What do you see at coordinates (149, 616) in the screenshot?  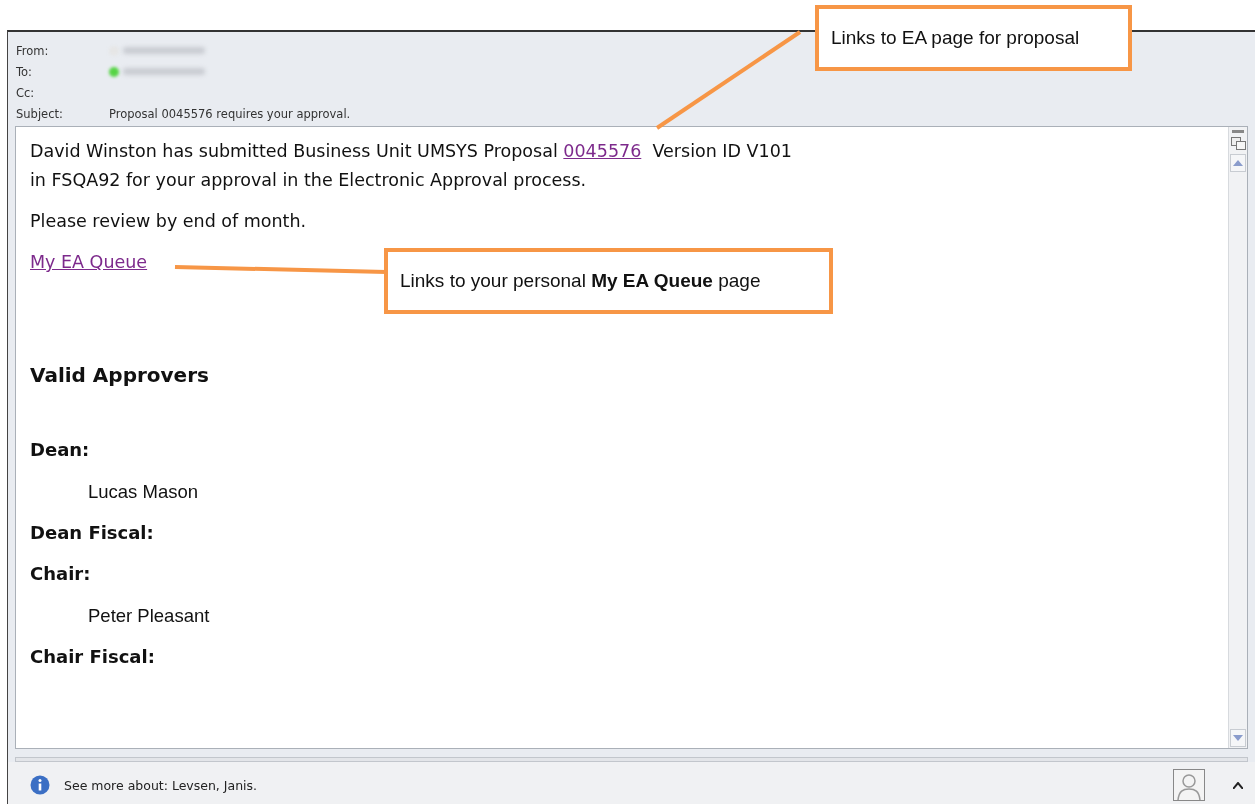 I see `approver-name: Peter Pleasant` at bounding box center [149, 616].